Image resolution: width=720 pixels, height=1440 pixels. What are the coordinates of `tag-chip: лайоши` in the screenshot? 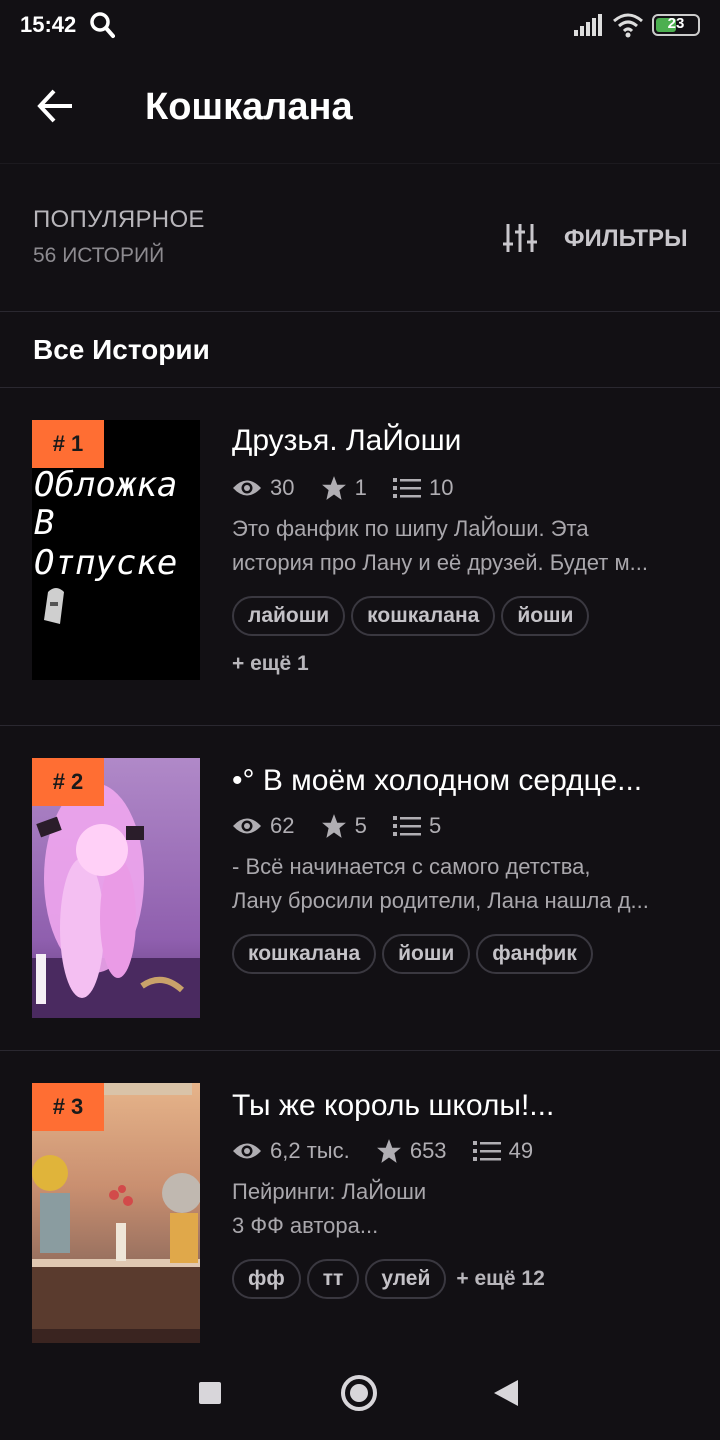 It's located at (289, 616).